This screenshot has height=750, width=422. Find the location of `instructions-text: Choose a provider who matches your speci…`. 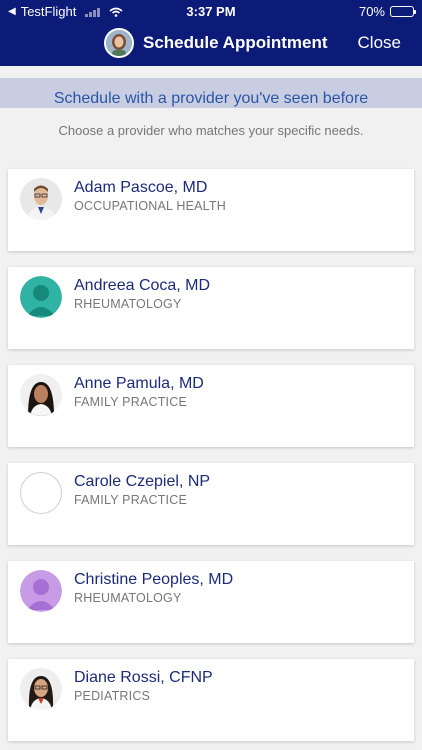

instructions-text: Choose a provider who matches your speci… is located at coordinates (211, 130).